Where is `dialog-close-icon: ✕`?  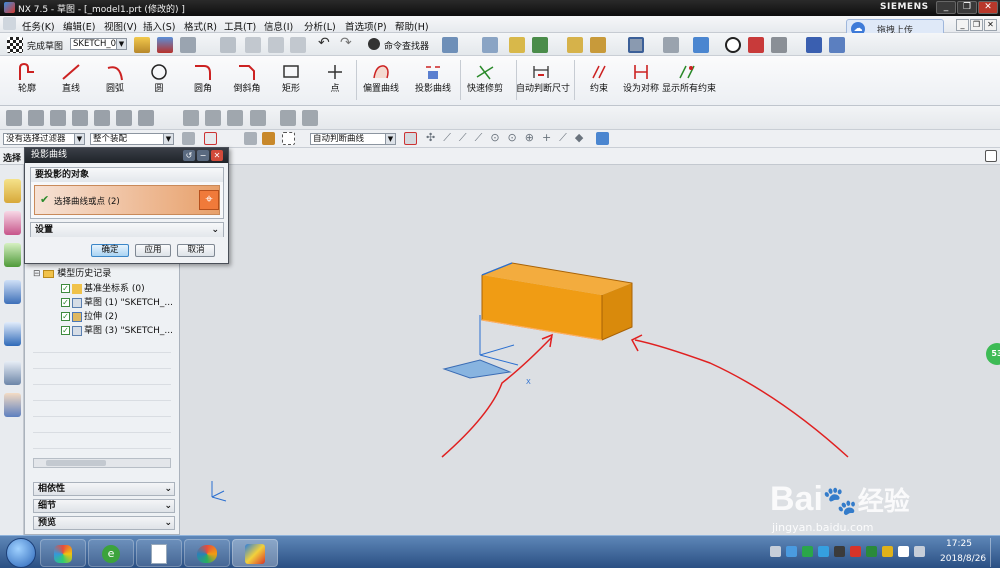 dialog-close-icon: ✕ is located at coordinates (217, 155).